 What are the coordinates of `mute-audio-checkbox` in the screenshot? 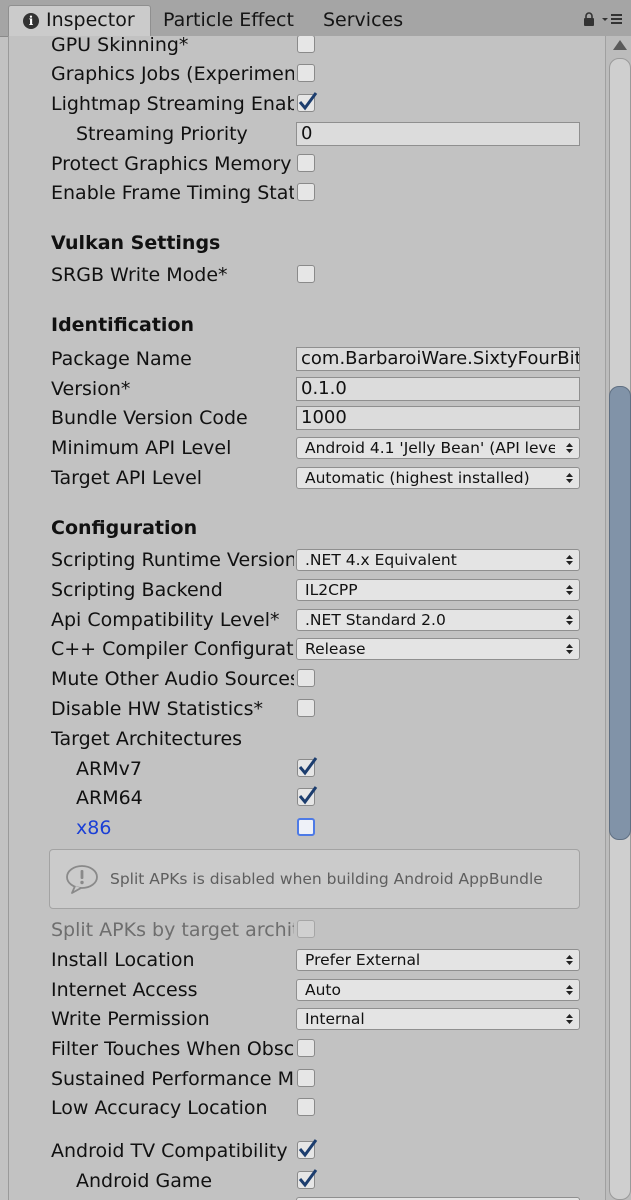 It's located at (306, 678).